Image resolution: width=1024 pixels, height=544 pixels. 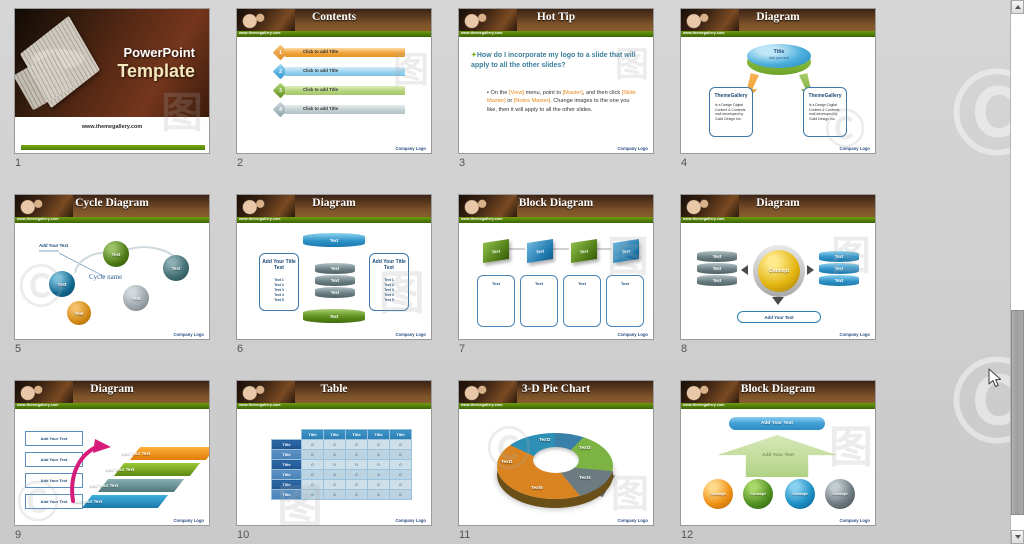 I want to click on pie-slice-label: Text5, so click(x=537, y=487).